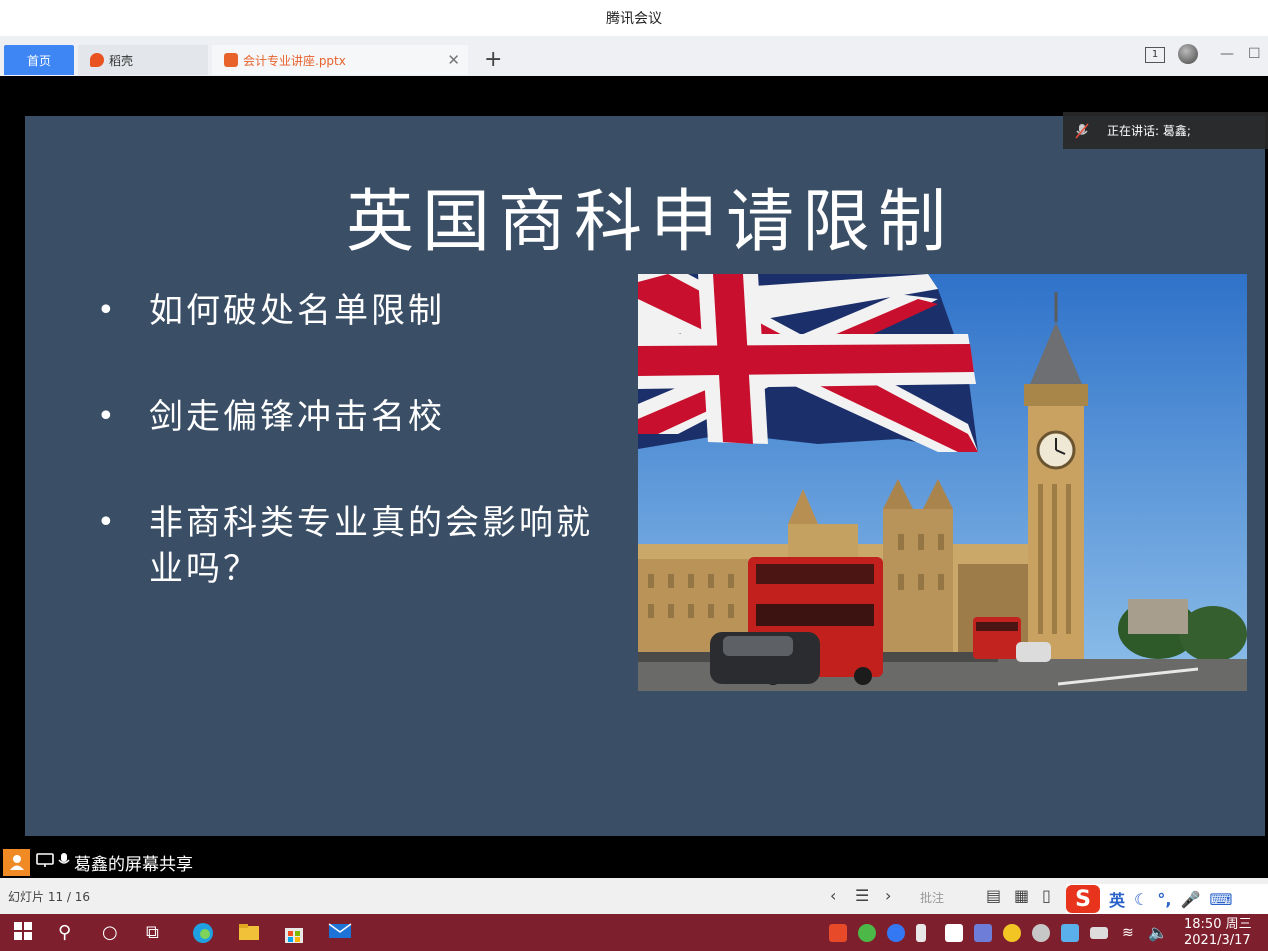 The height and width of the screenshot is (951, 1268). I want to click on screen-share-label: 葛鑫的屏幕共享, so click(133, 864).